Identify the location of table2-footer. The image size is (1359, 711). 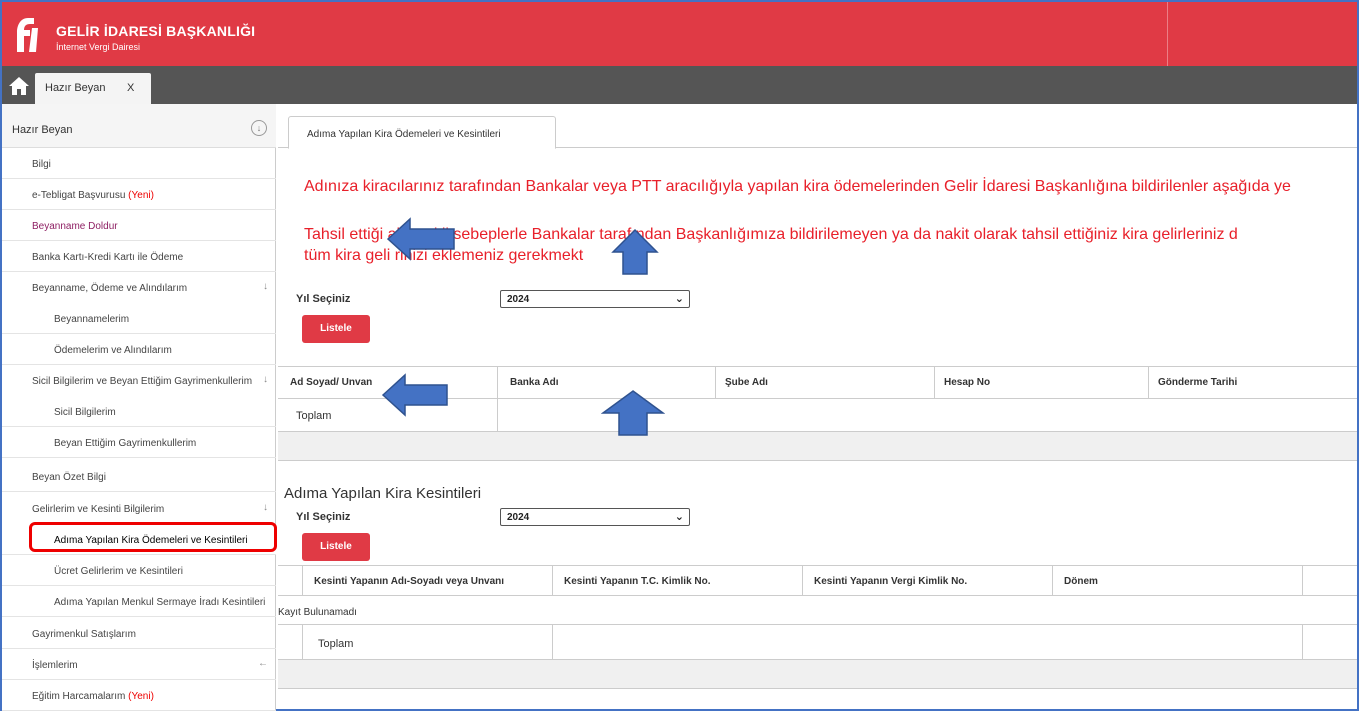
(817, 674).